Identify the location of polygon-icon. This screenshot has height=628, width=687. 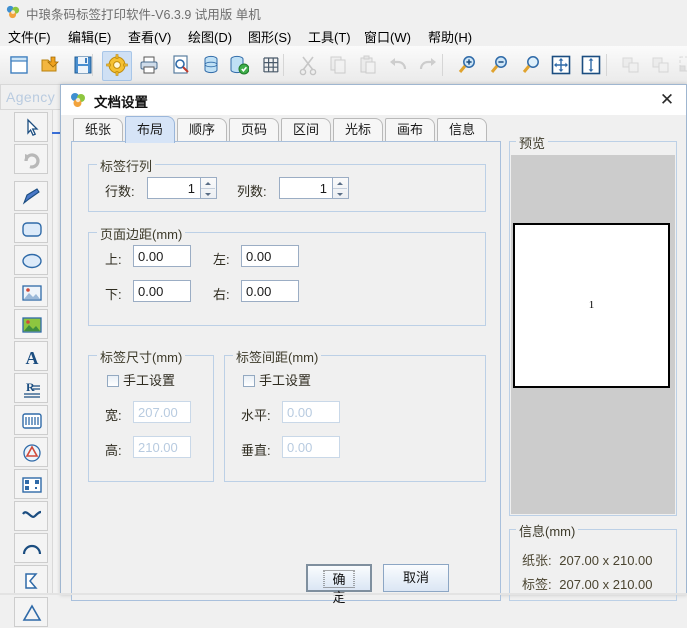
(31, 581).